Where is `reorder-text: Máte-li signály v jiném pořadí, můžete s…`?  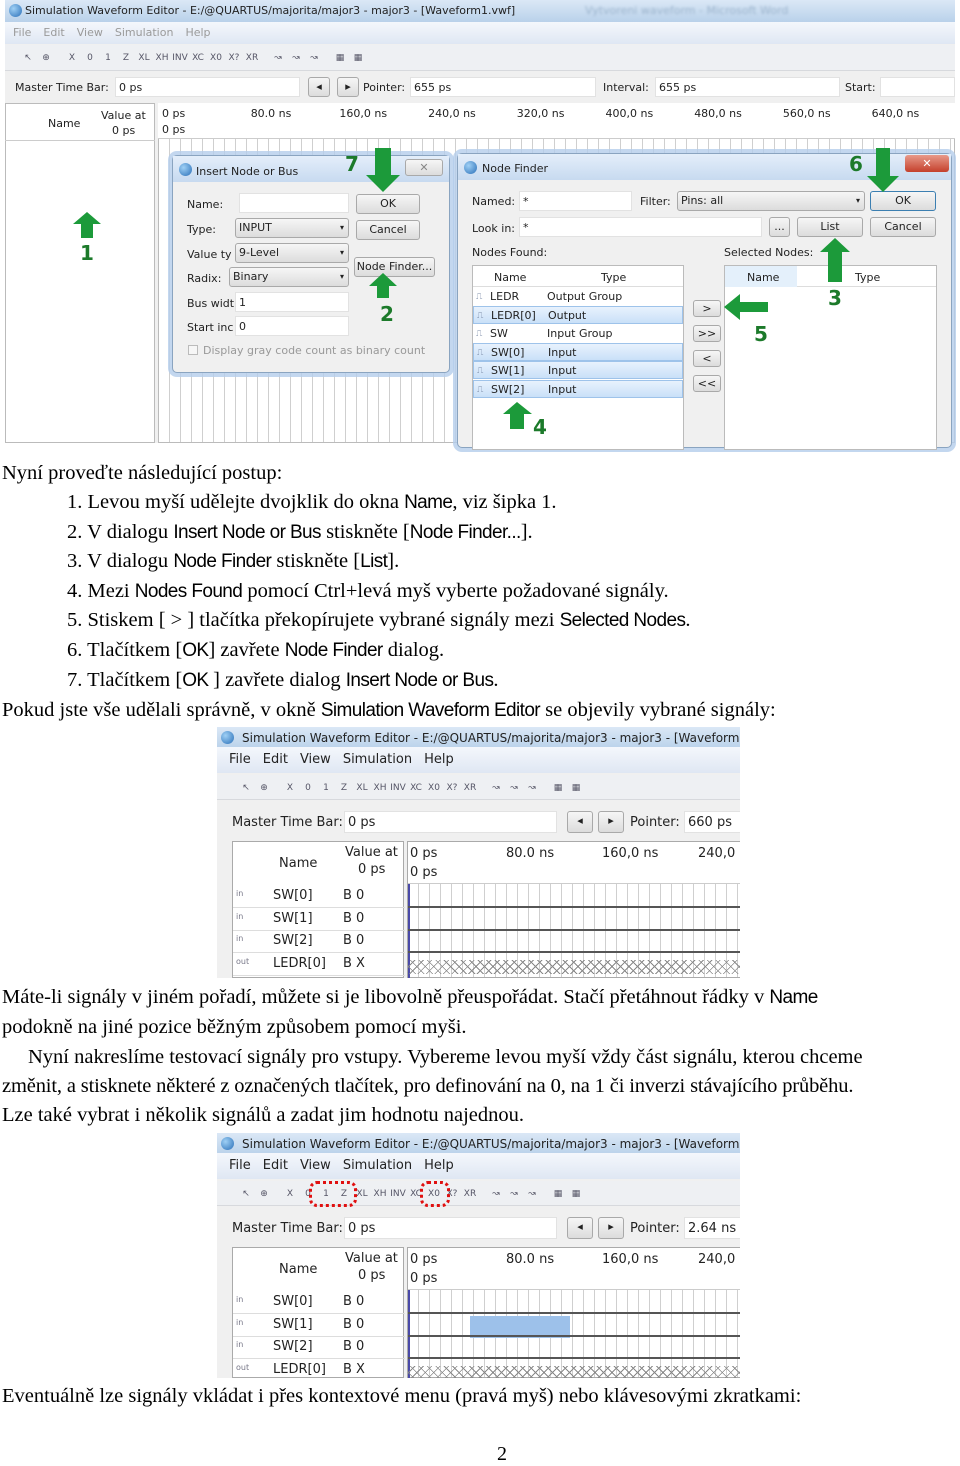 reorder-text: Máte-li signály v jiném pořadí, můžete s… is located at coordinates (410, 997).